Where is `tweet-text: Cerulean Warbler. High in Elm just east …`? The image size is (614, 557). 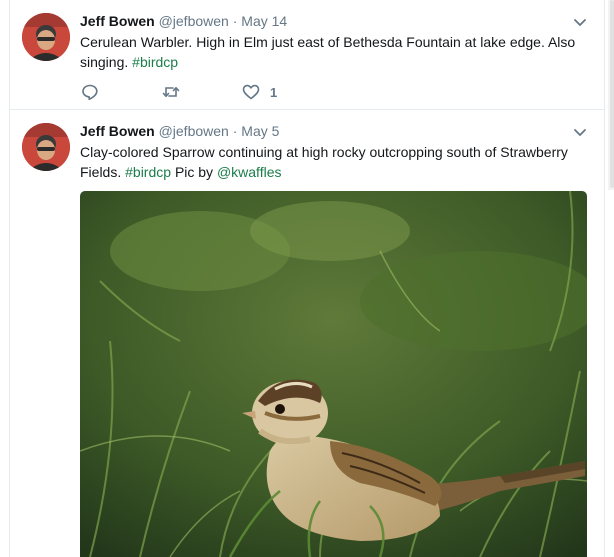
tweet-text: Cerulean Warbler. High in Elm just east … is located at coordinates (330, 52).